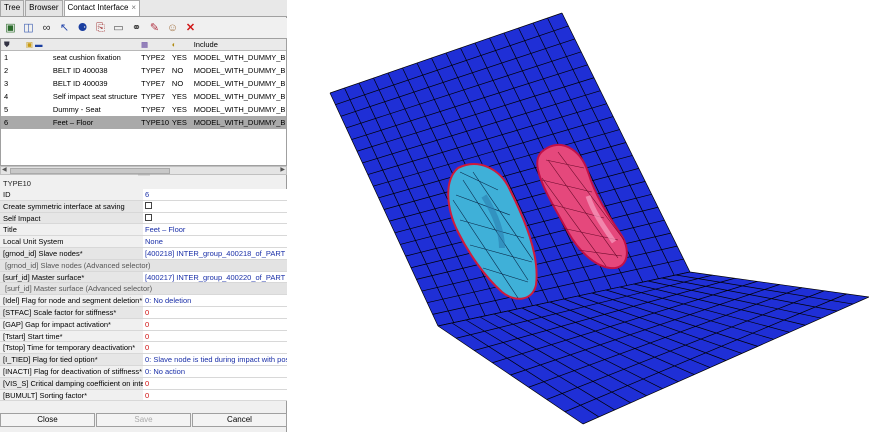 The image size is (869, 432). I want to click on blank-page-icon: ▭, so click(118, 28).